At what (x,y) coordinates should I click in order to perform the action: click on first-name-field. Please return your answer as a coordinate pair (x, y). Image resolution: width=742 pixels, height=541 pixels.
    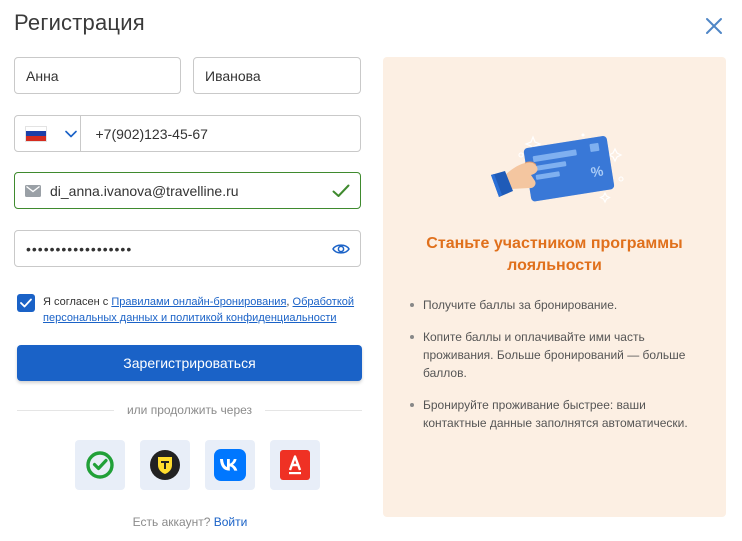
    Looking at the image, I should click on (97, 75).